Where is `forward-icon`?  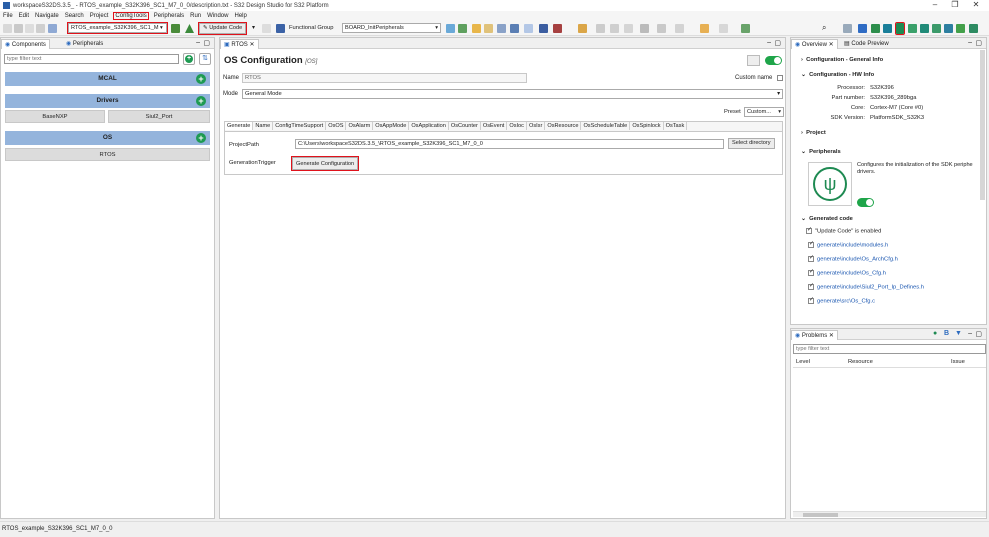 forward-icon is located at coordinates (679, 28).